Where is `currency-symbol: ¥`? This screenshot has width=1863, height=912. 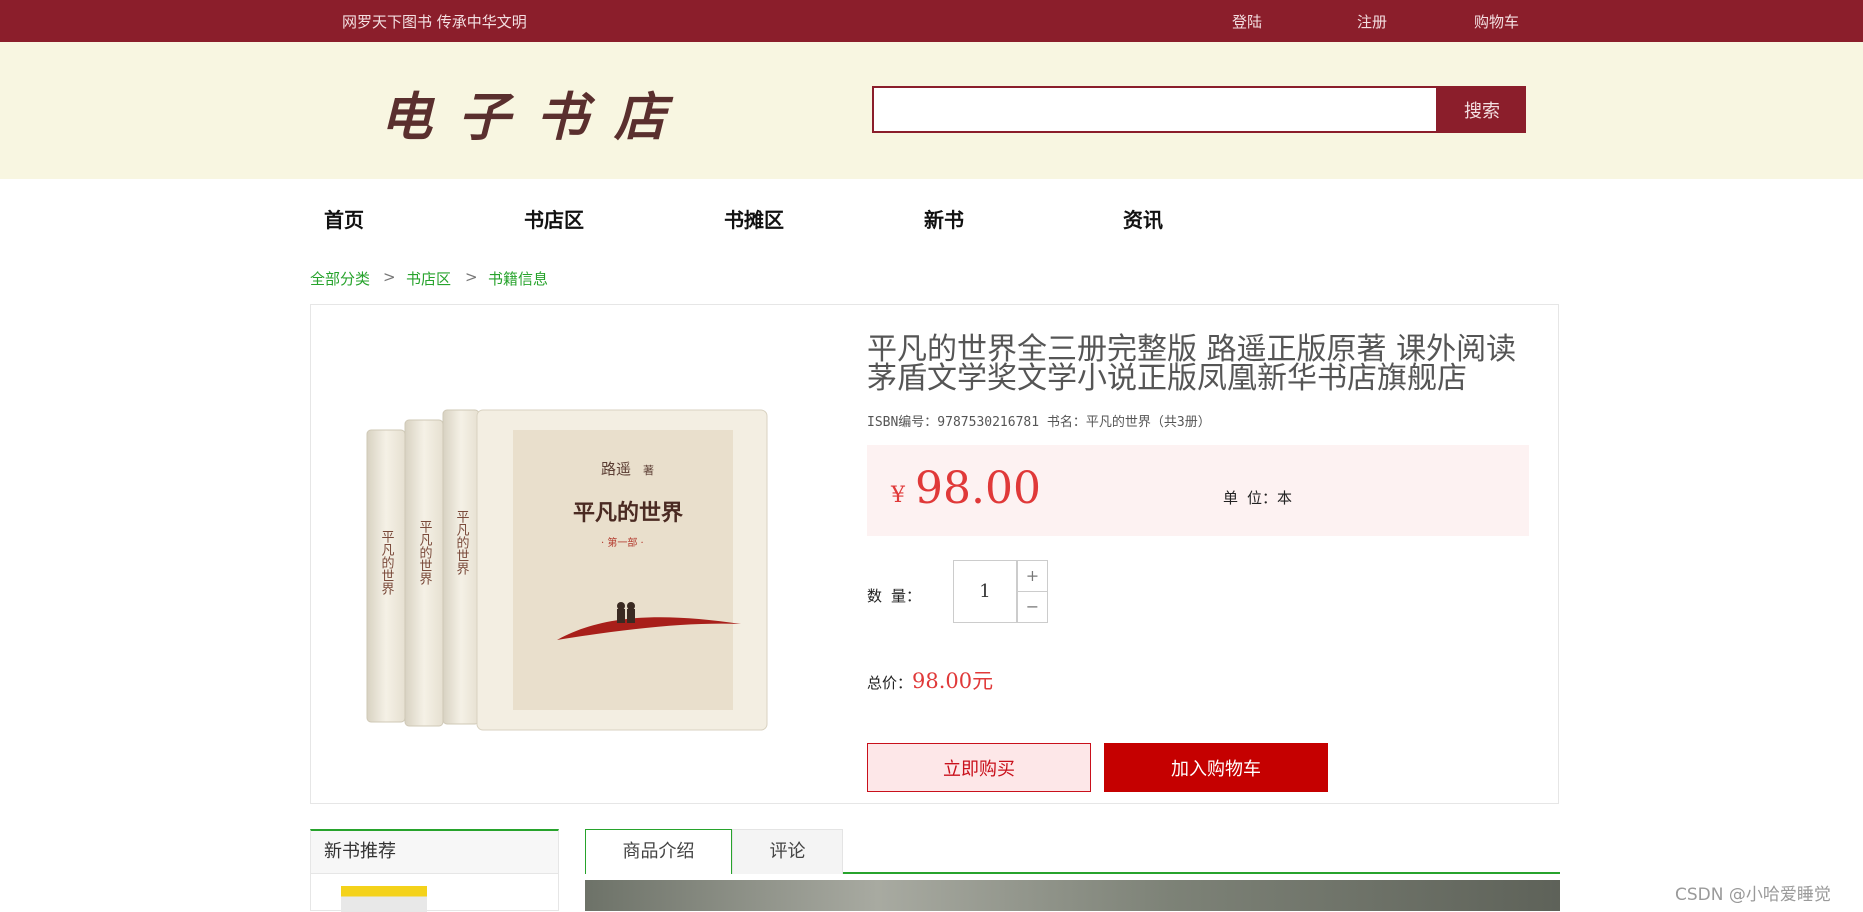 currency-symbol: ¥ is located at coordinates (898, 495).